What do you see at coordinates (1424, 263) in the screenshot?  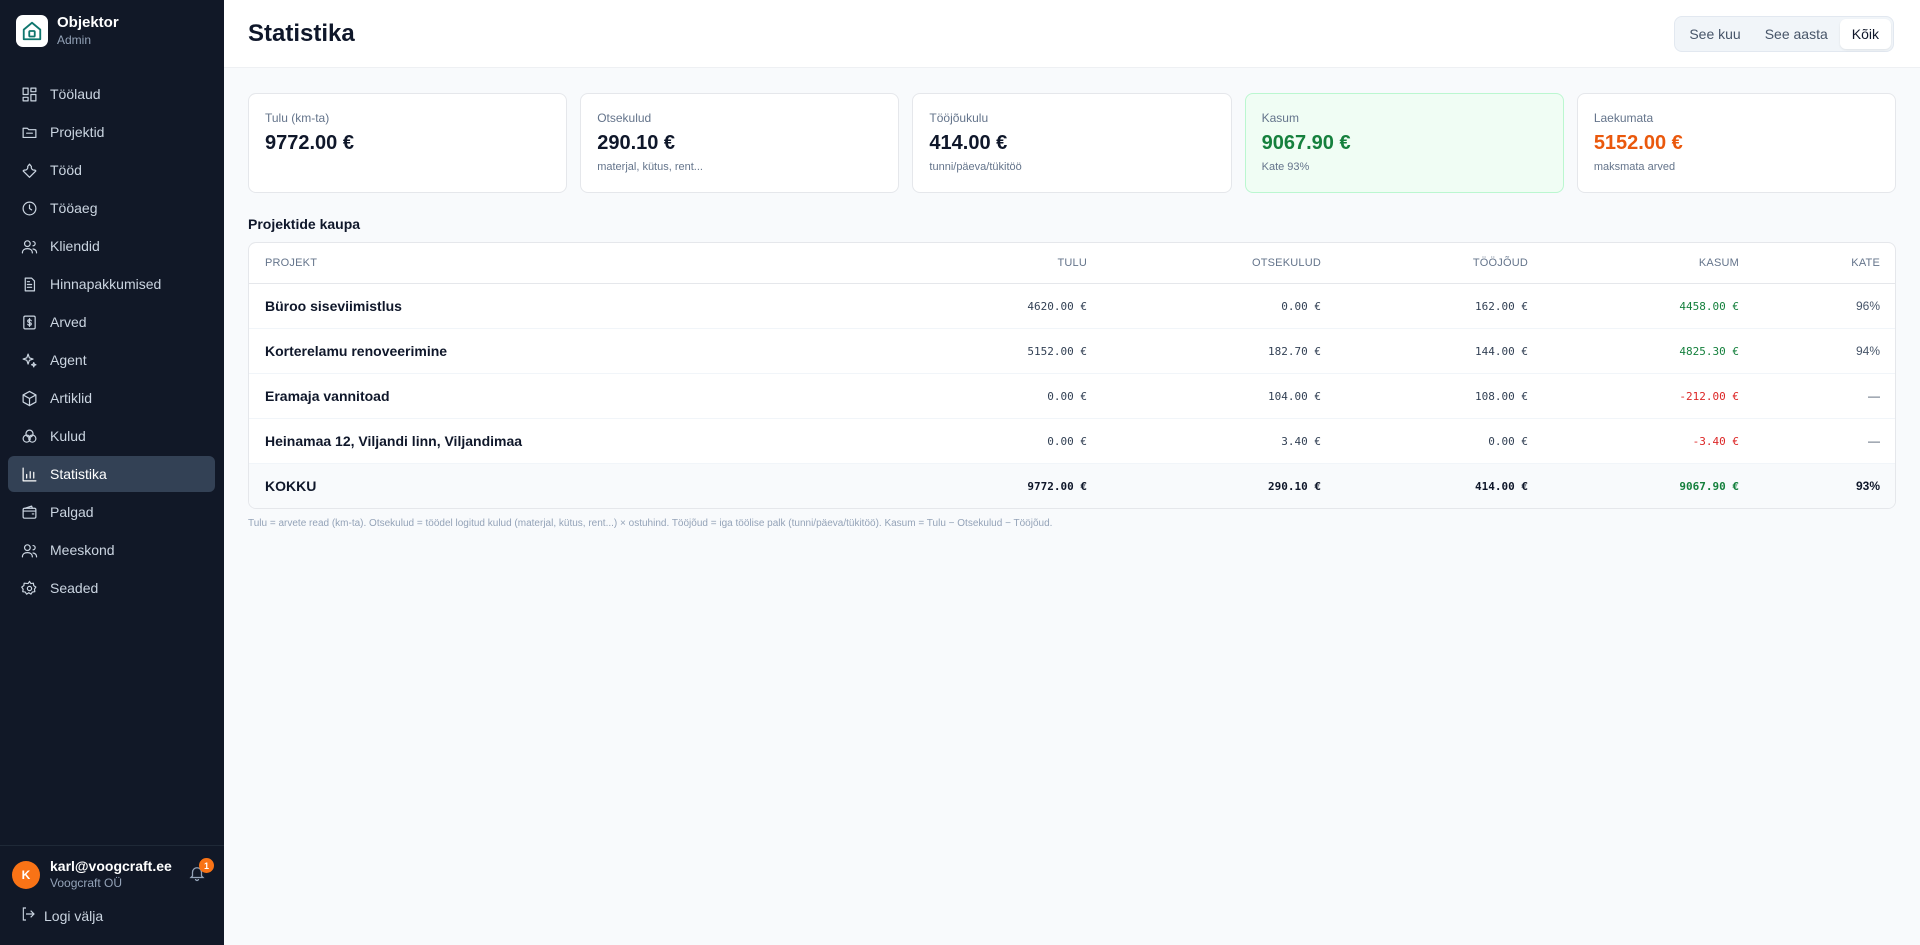 I see `column-header-labor: TÖÖJÕUD` at bounding box center [1424, 263].